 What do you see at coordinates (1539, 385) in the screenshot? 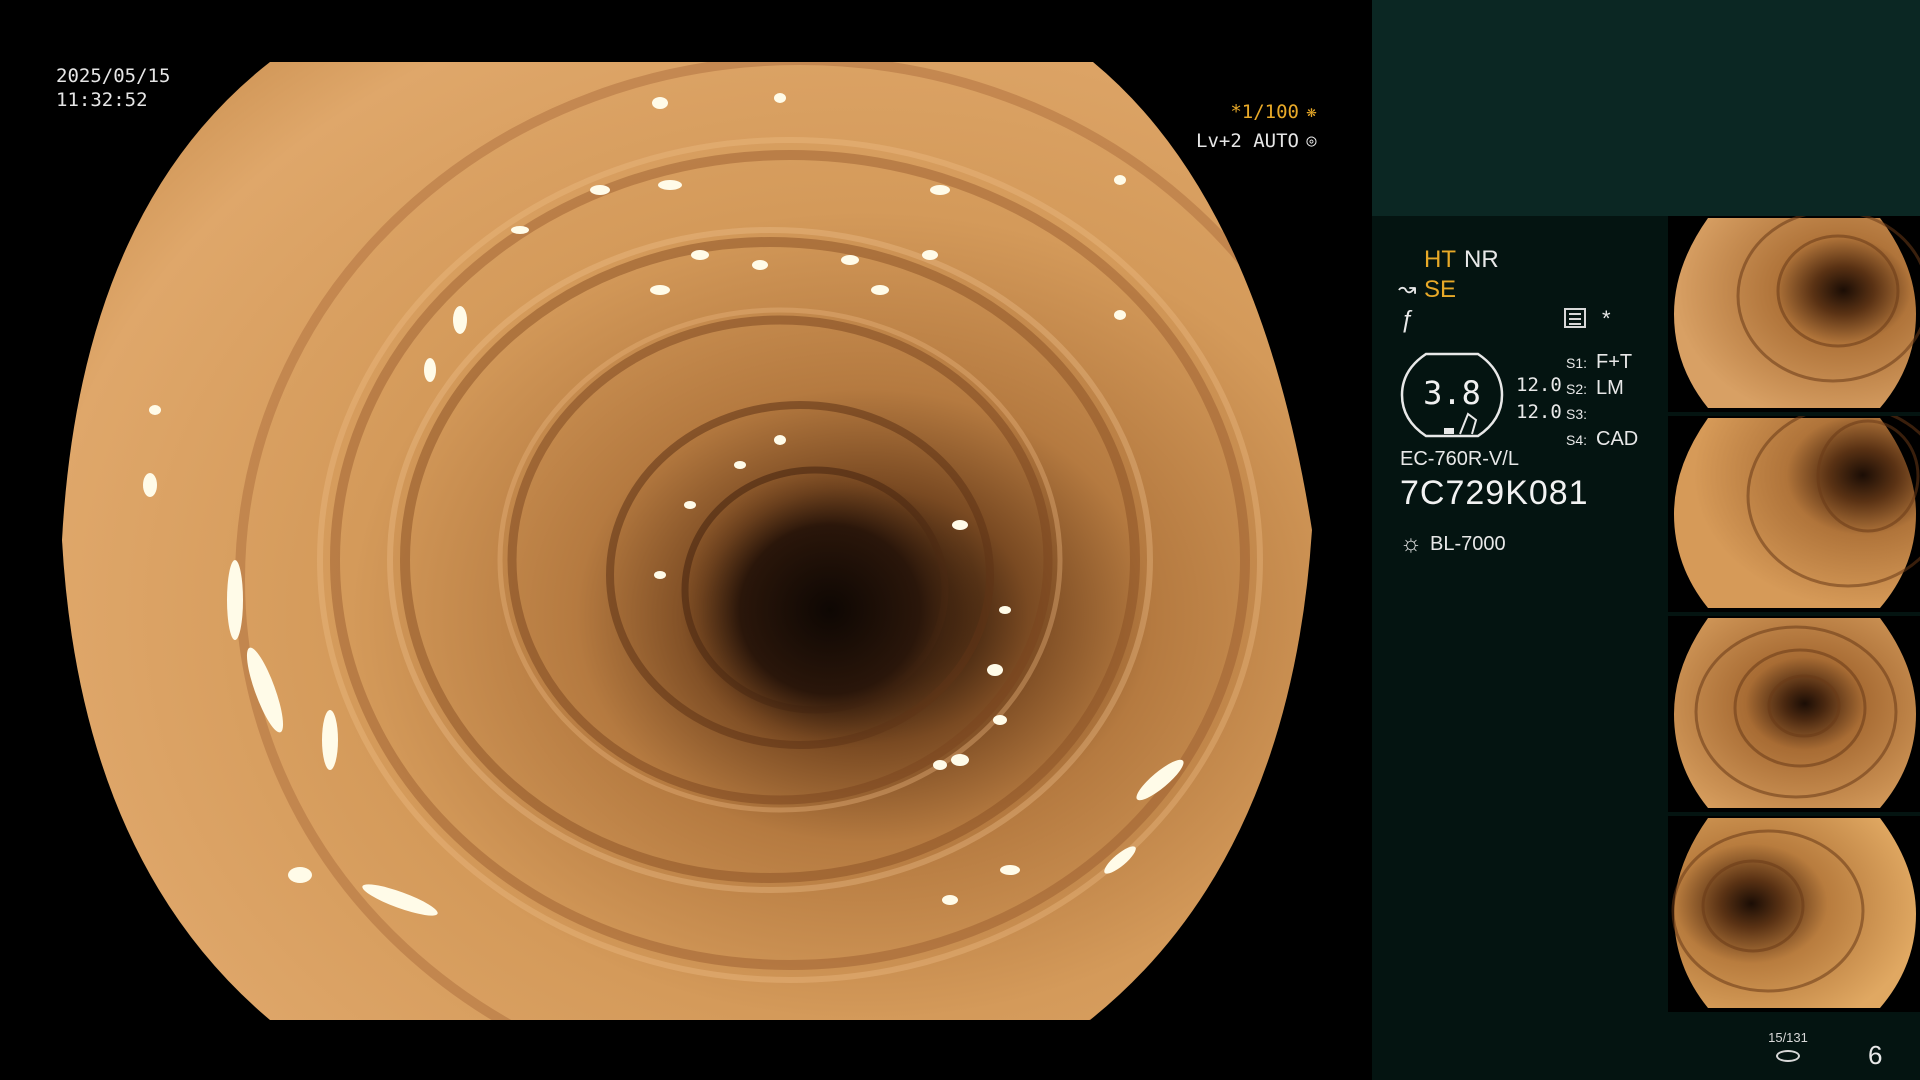
I see `zoom-upper: 12.0` at bounding box center [1539, 385].